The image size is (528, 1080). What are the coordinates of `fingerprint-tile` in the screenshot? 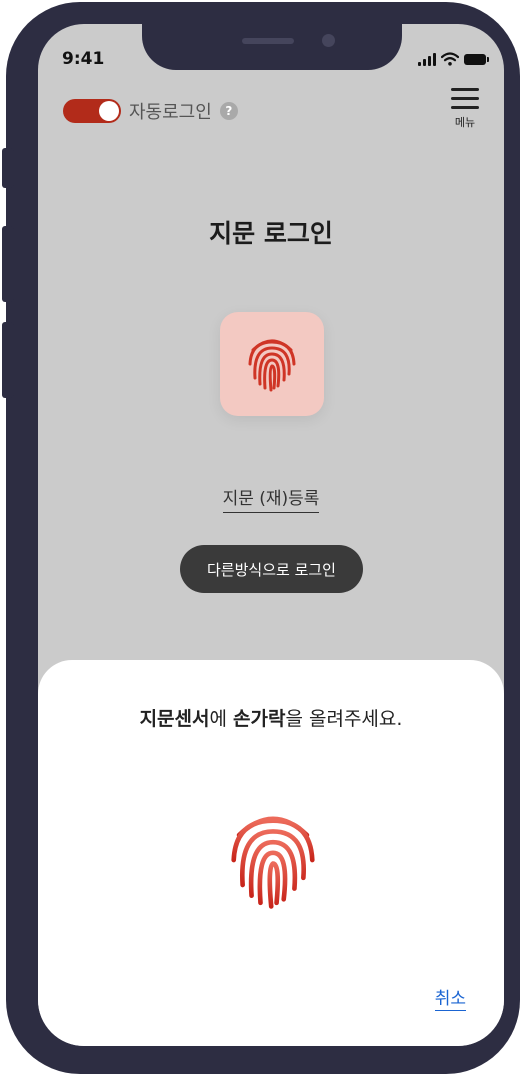 It's located at (272, 364).